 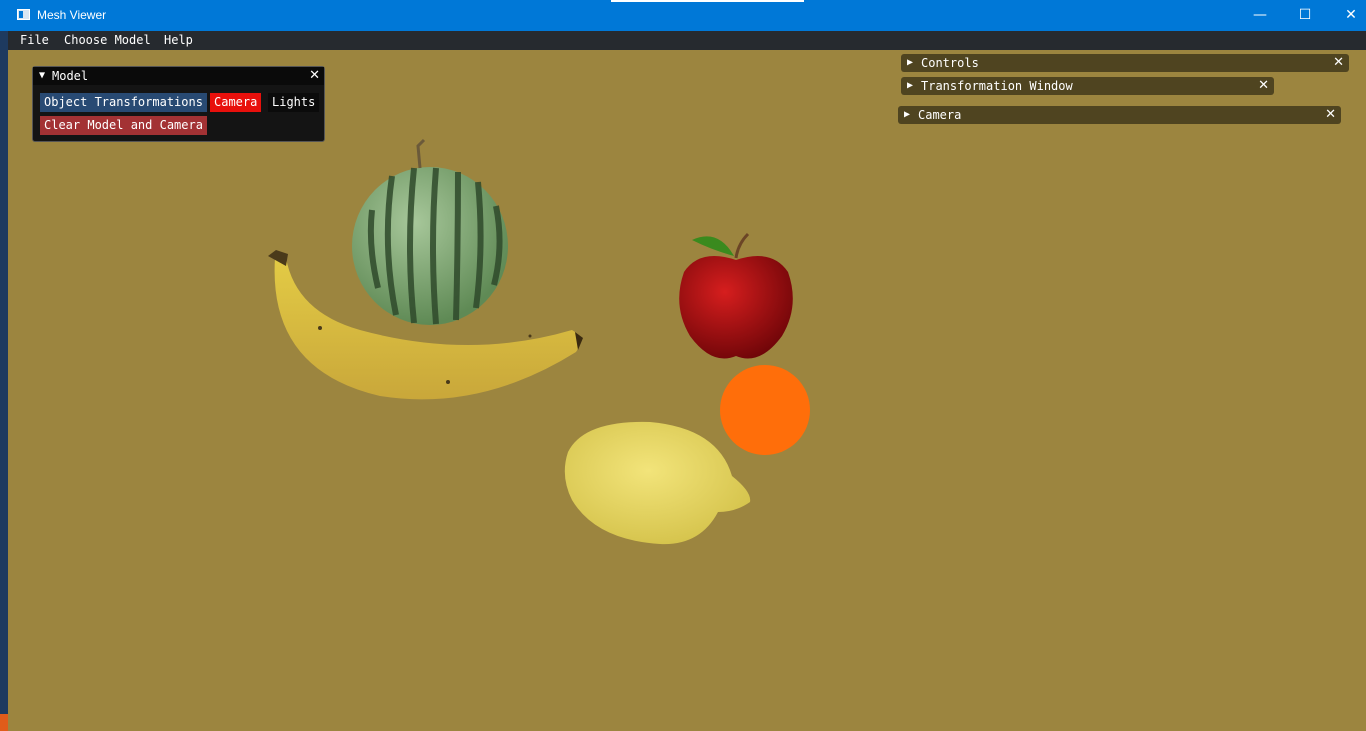 What do you see at coordinates (997, 86) in the screenshot?
I see `transformation-window-title: Transformation Window` at bounding box center [997, 86].